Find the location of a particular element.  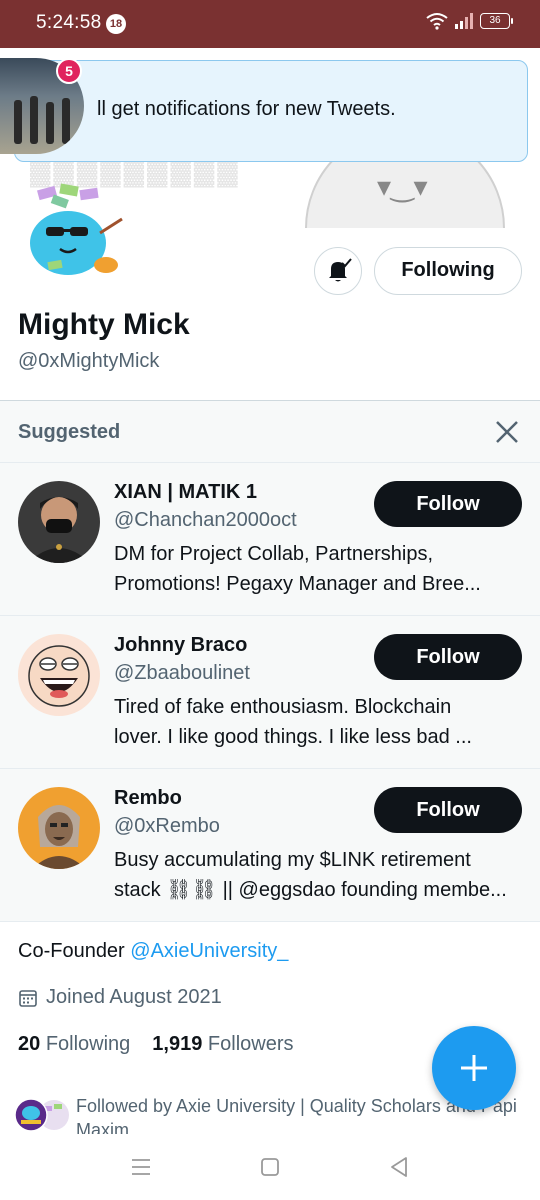

tooltip-message: ll get notifications for new Tweets. is located at coordinates (246, 109).